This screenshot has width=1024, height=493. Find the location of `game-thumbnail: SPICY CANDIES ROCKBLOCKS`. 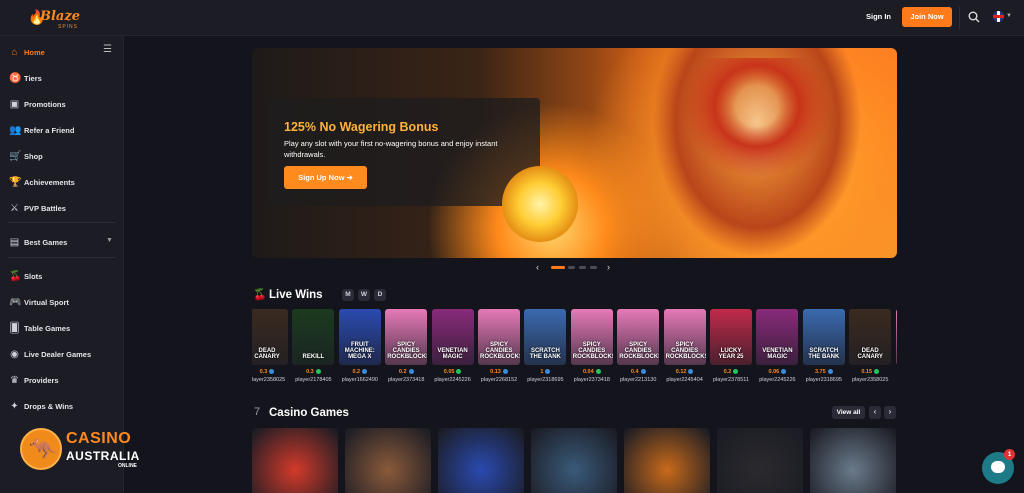

game-thumbnail: SPICY CANDIES ROCKBLOCKS is located at coordinates (684, 337).